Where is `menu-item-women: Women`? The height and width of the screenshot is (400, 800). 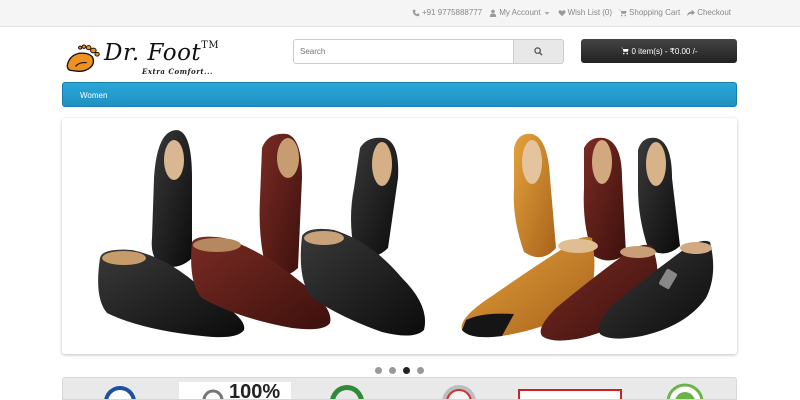 menu-item-women: Women is located at coordinates (93, 95).